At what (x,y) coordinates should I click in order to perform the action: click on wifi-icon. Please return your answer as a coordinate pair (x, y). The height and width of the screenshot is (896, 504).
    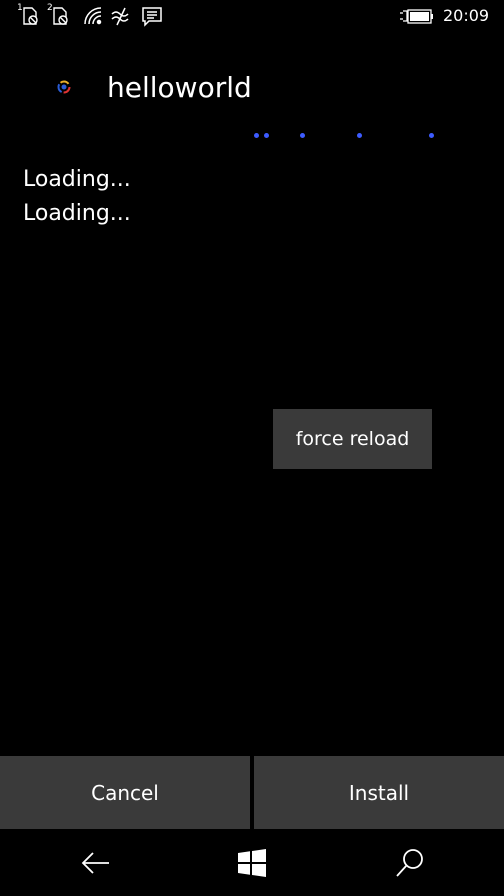
    Looking at the image, I should click on (93, 16).